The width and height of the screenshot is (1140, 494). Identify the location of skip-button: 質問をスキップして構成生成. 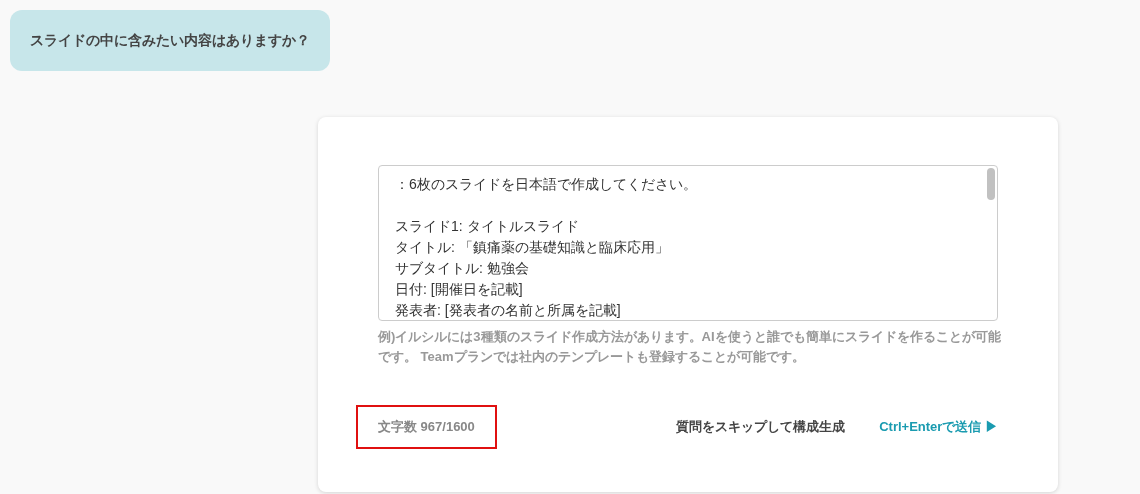
(761, 427).